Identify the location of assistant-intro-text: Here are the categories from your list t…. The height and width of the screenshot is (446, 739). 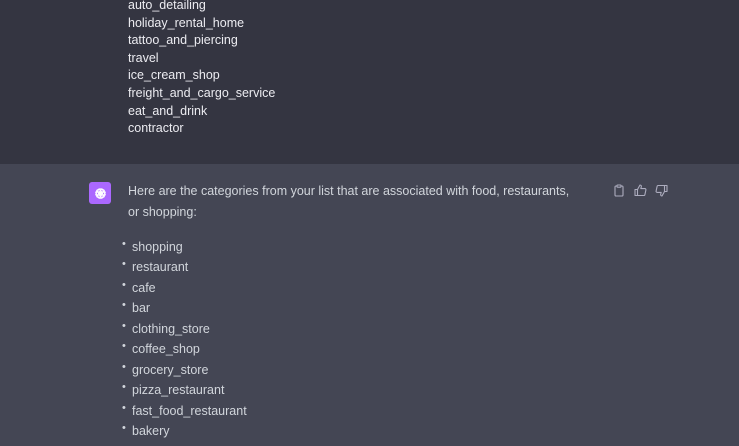
(349, 201).